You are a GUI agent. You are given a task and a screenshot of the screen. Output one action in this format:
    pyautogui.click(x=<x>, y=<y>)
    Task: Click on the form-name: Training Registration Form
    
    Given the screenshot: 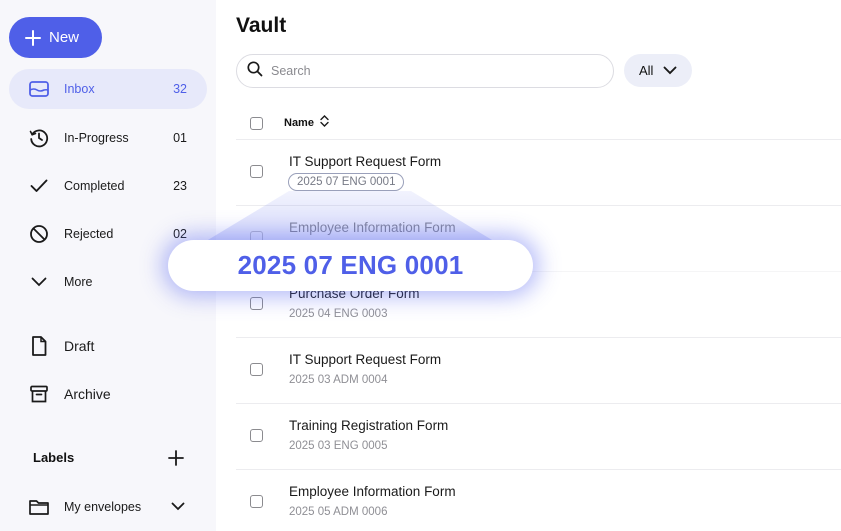 What is the action you would take?
    pyautogui.click(x=369, y=425)
    